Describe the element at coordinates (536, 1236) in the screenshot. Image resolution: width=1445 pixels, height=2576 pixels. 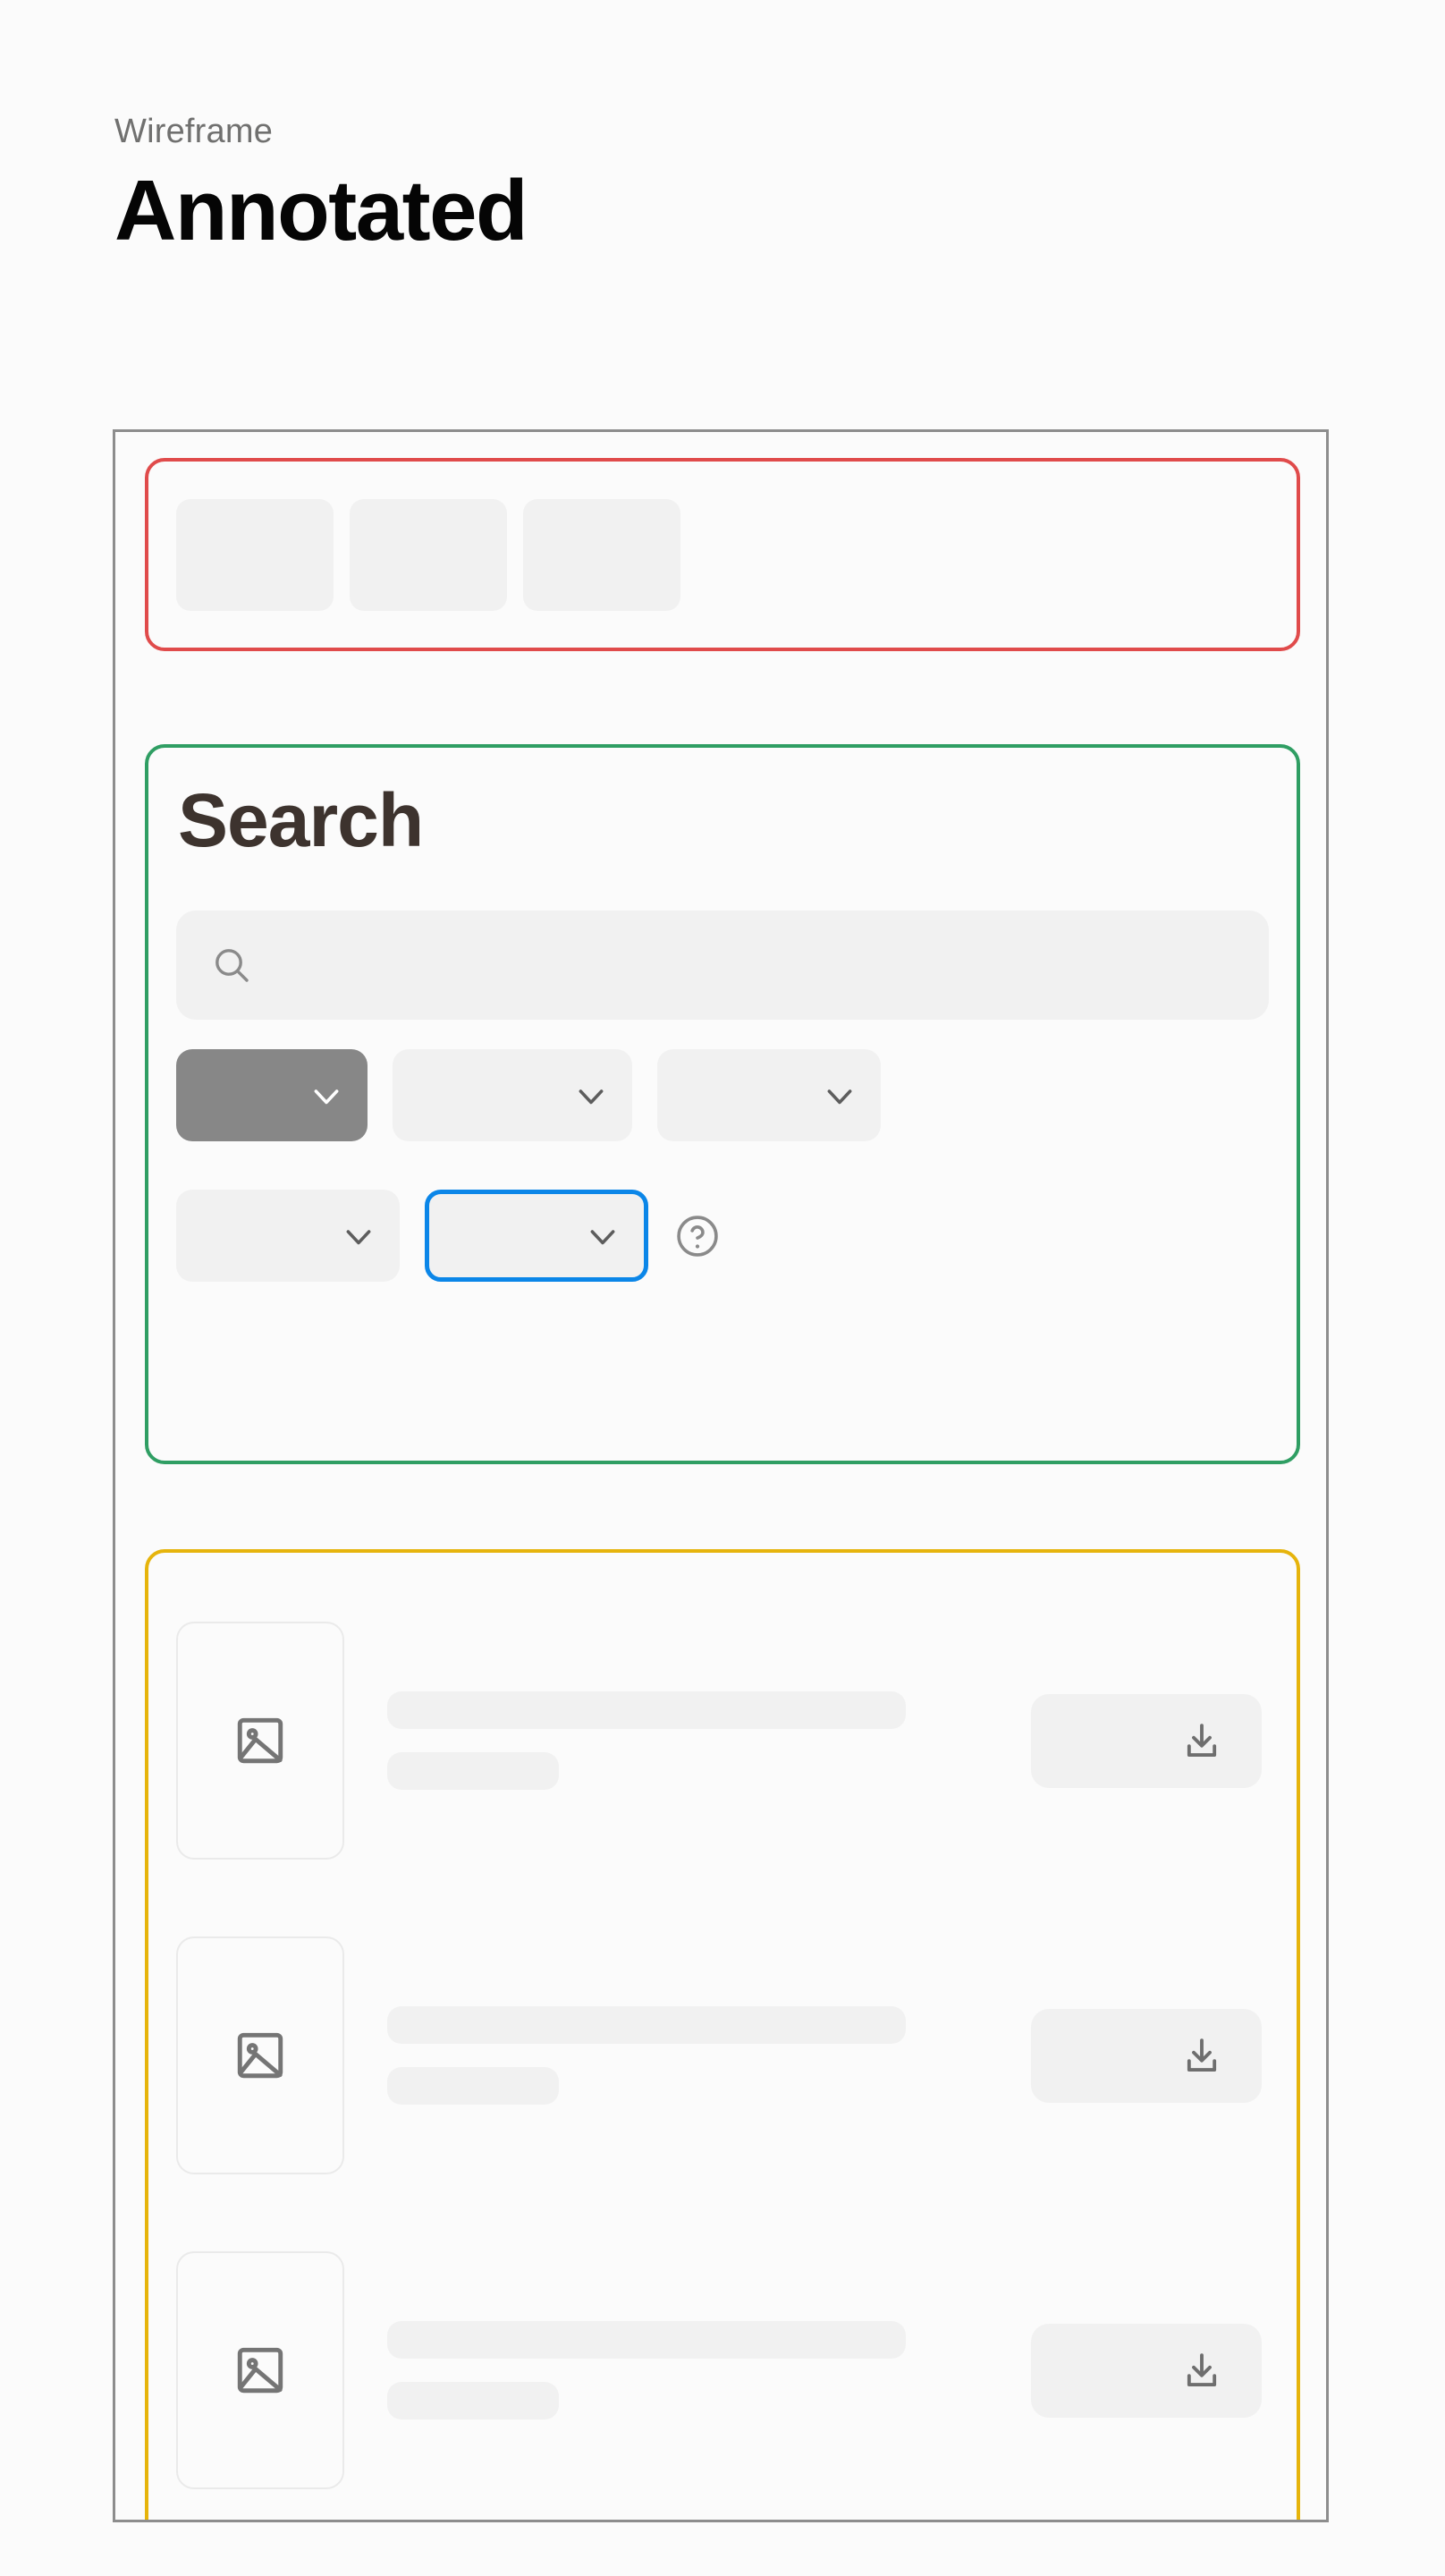
I see `filter-sort-dropdown` at that location.